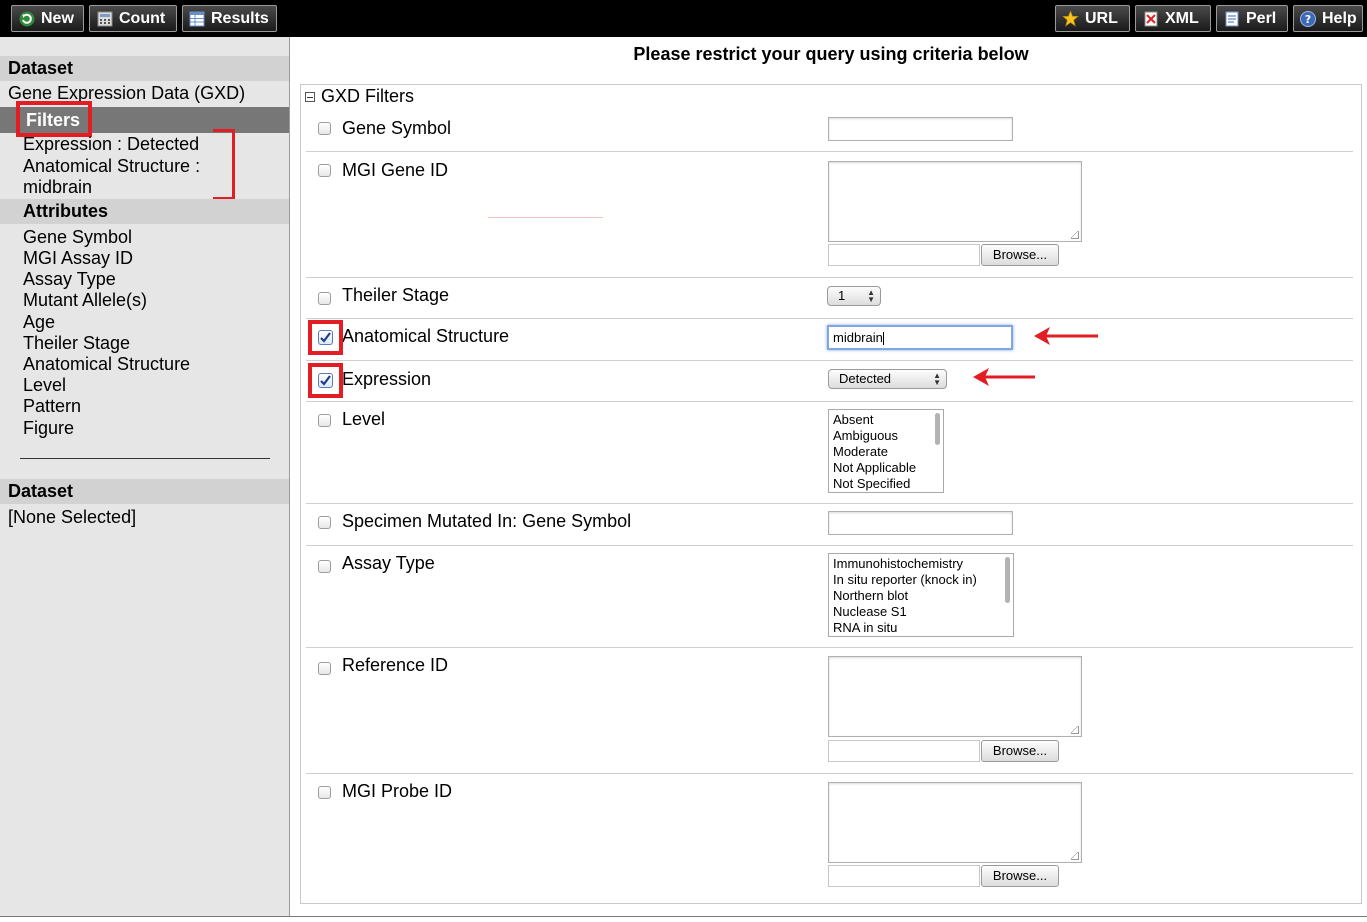  I want to click on text-cursor, so click(883, 339).